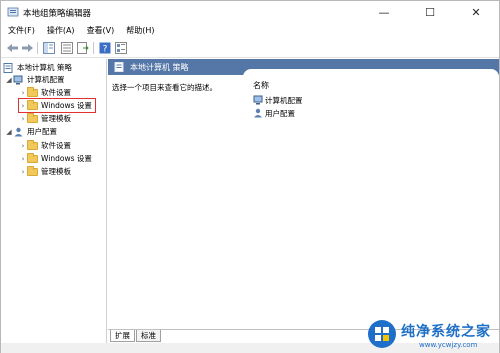  I want to click on menu-view: 查看(V), so click(100, 30).